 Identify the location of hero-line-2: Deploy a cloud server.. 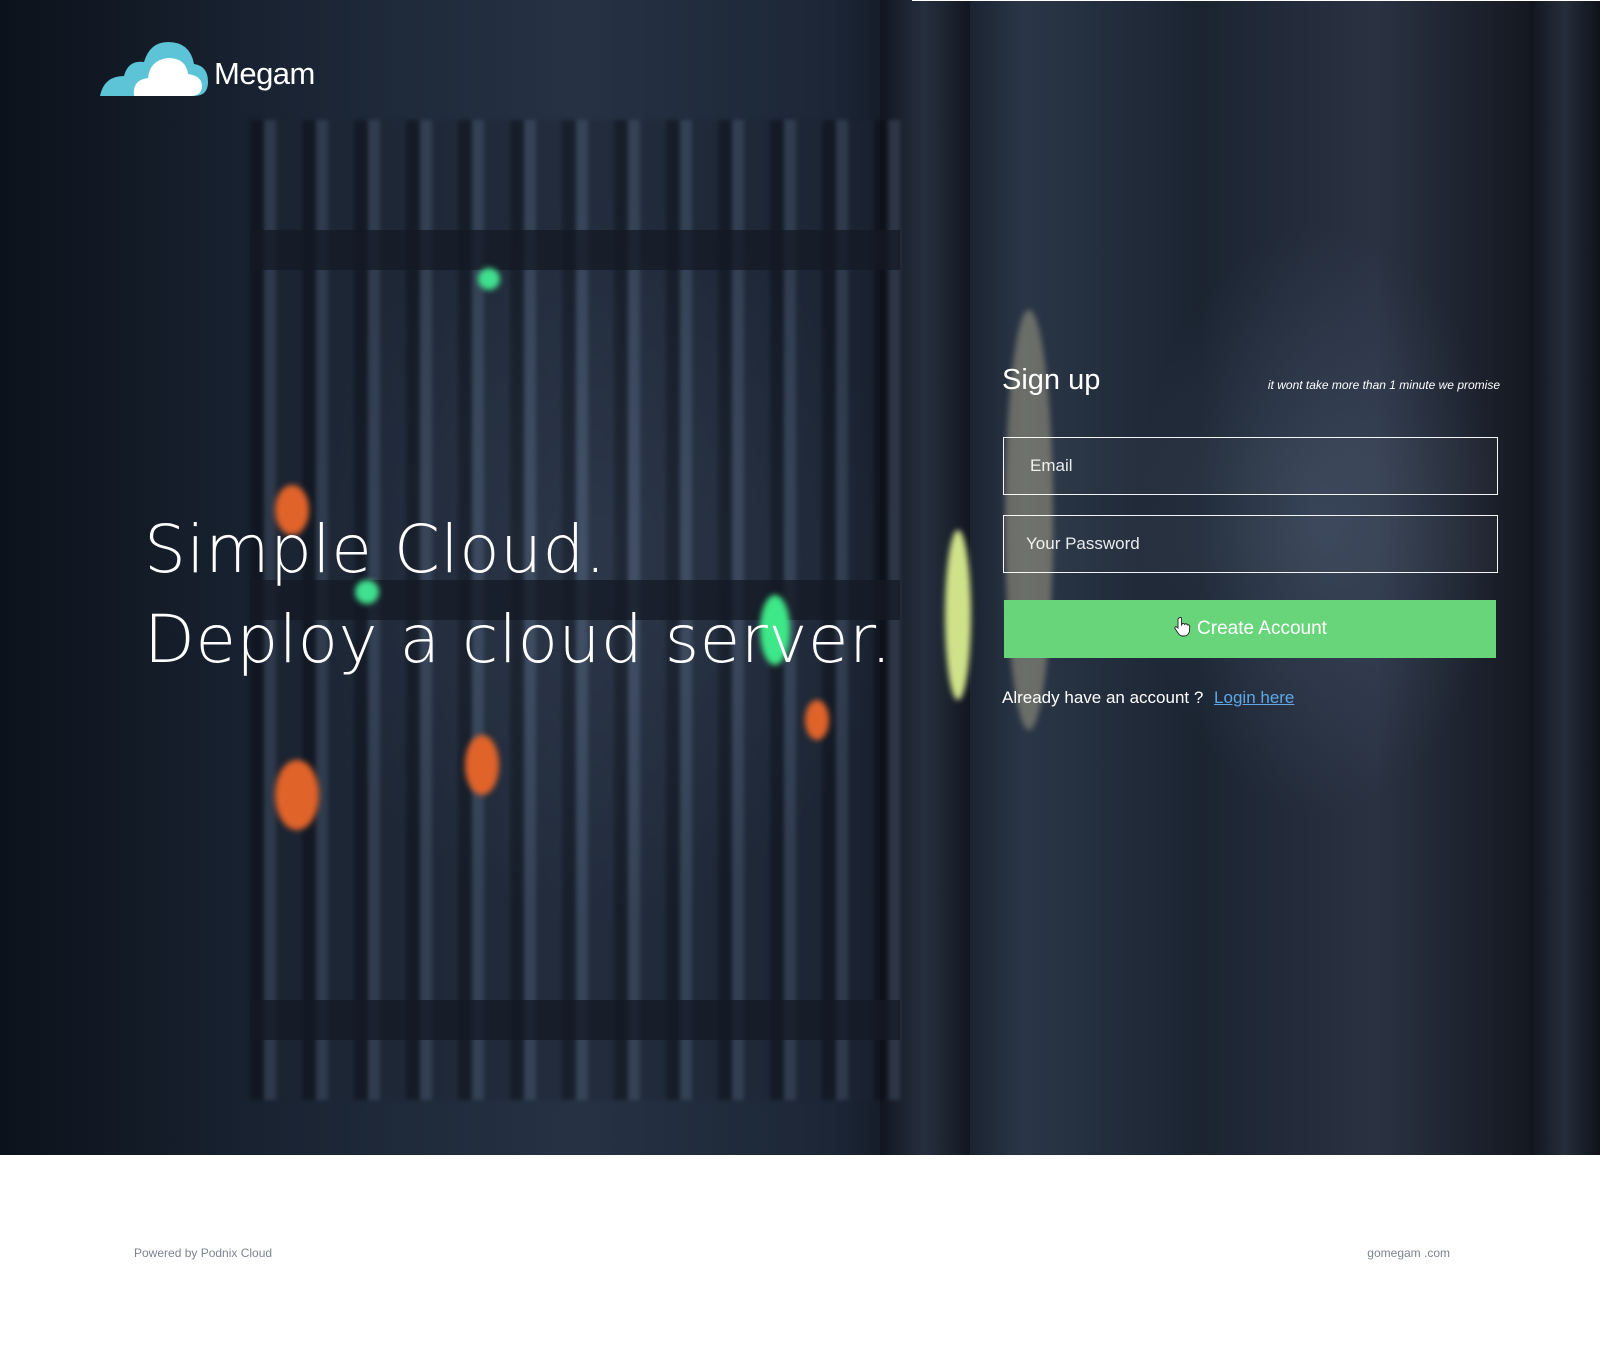
(518, 639).